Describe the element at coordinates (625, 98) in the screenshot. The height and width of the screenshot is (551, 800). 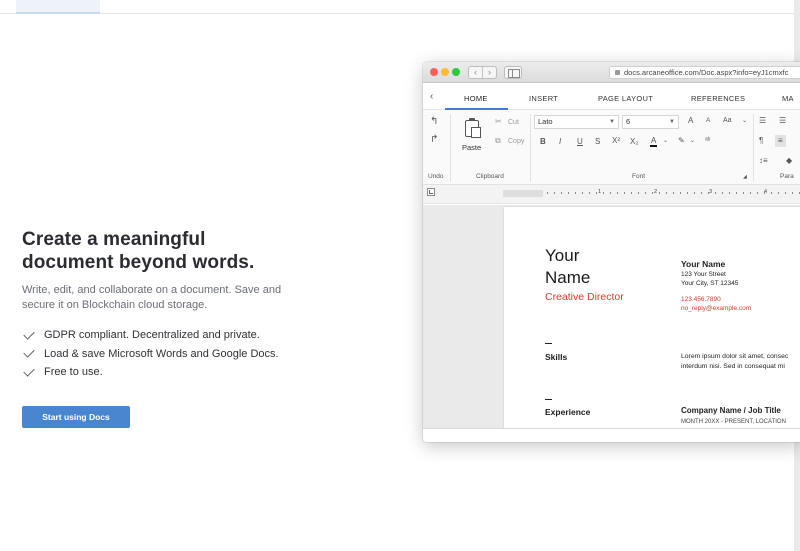
I see `tab-page-layout: PAGE LAYOUT` at that location.